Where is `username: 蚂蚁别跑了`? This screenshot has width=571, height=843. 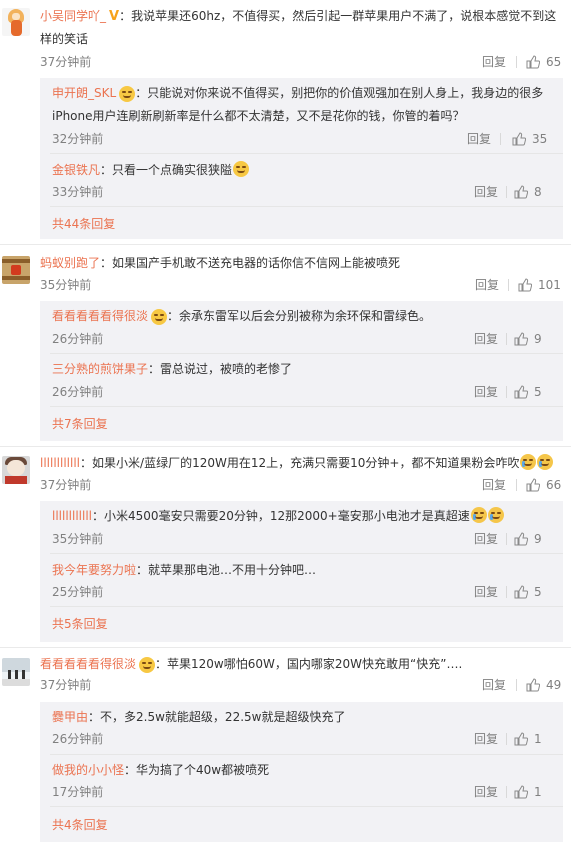
username: 蚂蚁别跑了 is located at coordinates (70, 263).